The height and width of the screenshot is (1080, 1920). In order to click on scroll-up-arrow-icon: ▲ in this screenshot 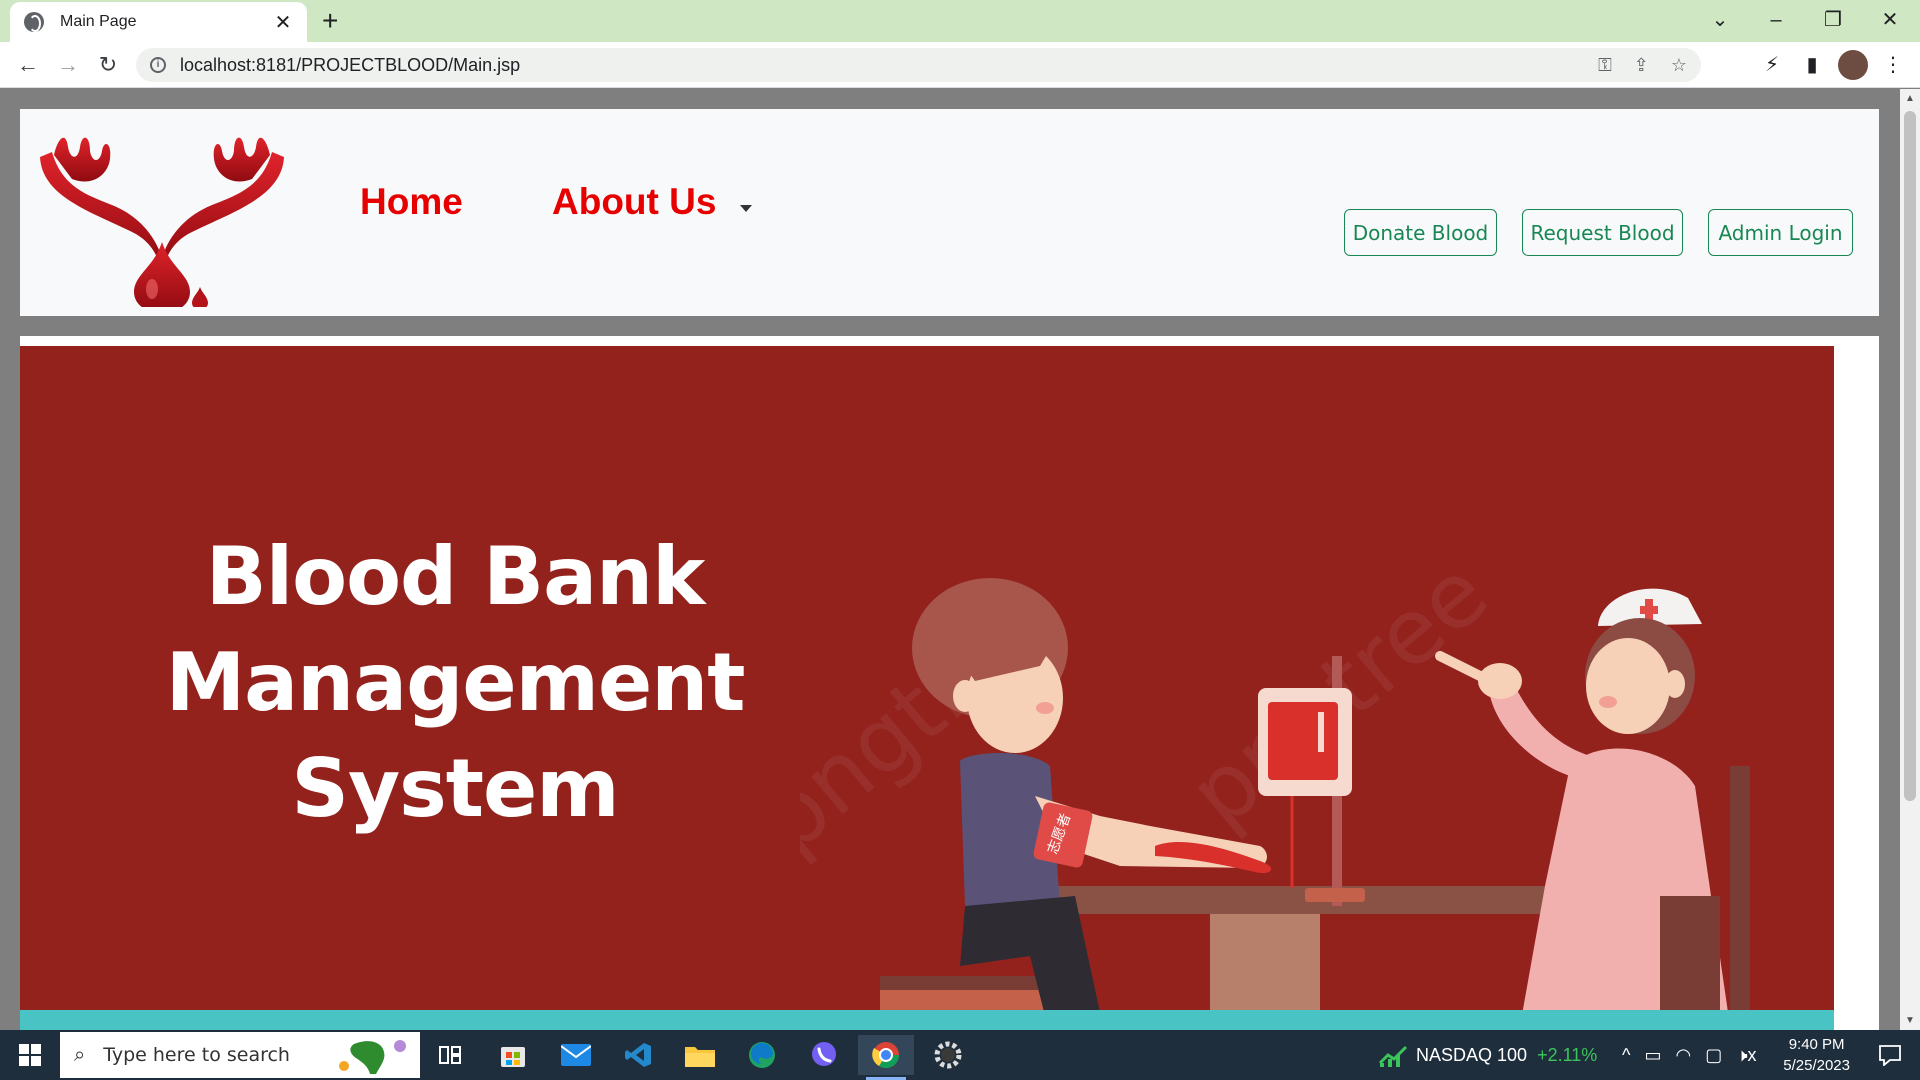, I will do `click(1910, 98)`.